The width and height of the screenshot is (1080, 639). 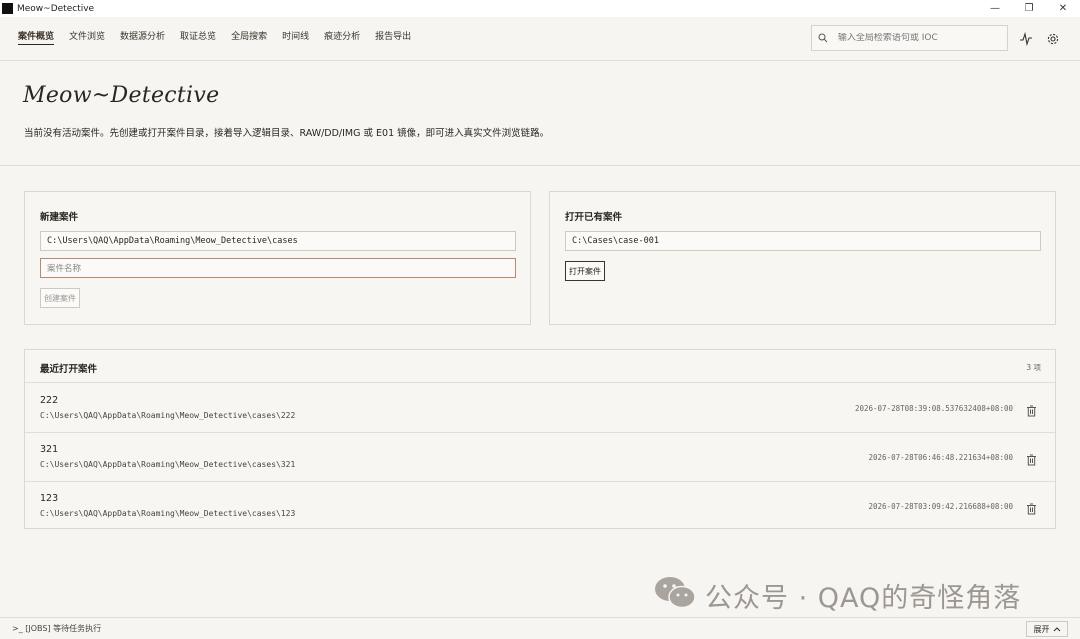 What do you see at coordinates (594, 217) in the screenshot?
I see `open-case-title: 打开已有案件` at bounding box center [594, 217].